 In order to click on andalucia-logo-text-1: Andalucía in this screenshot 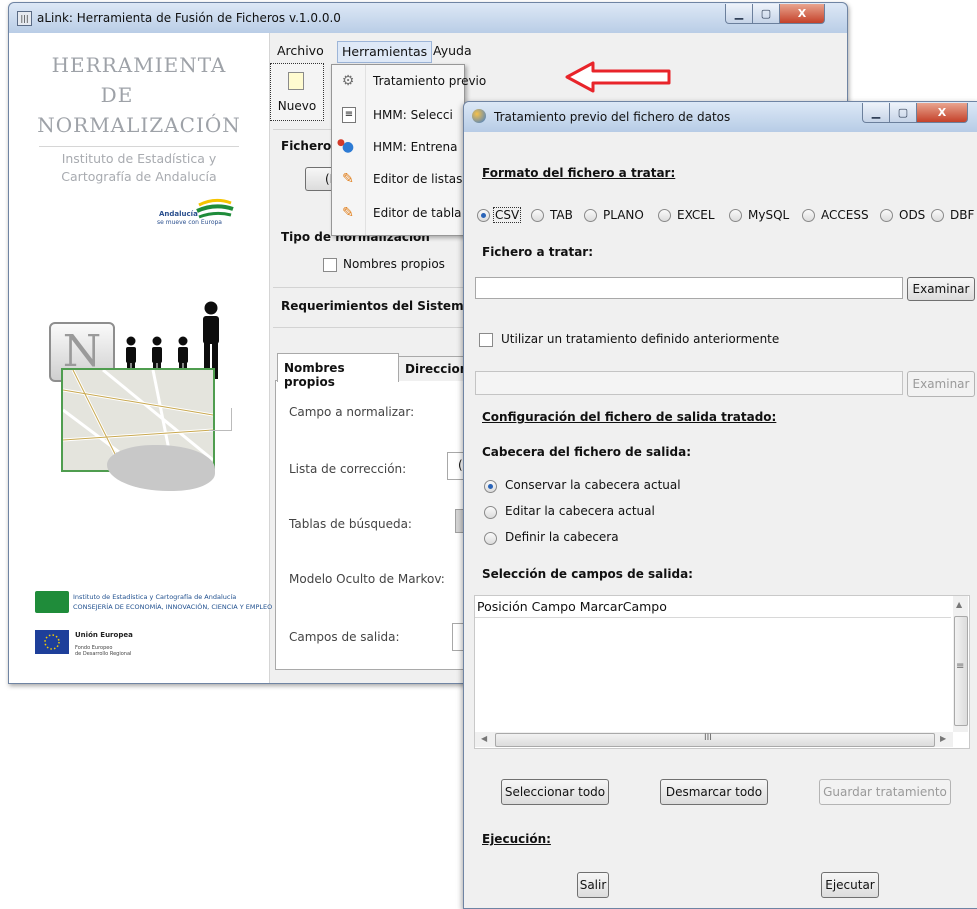, I will do `click(178, 214)`.